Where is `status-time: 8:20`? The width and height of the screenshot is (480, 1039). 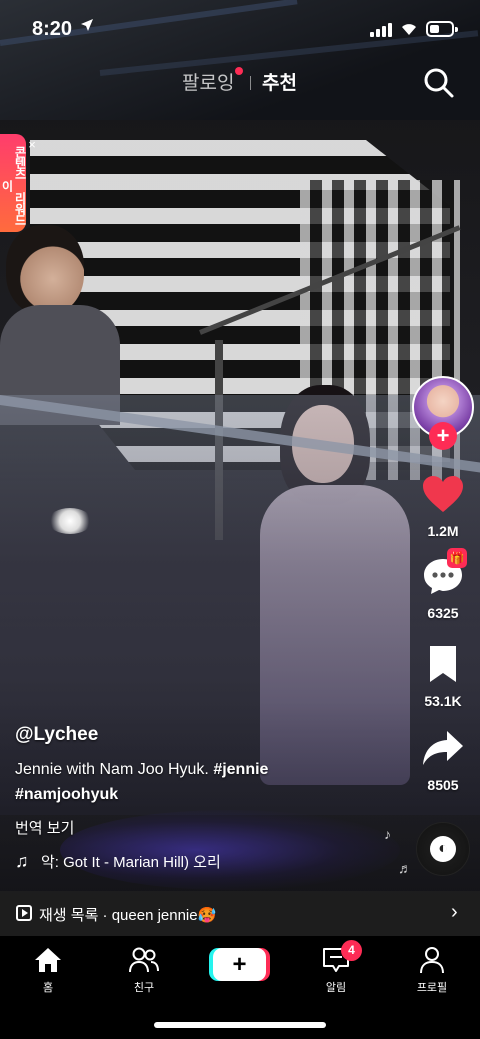
status-time: 8:20 is located at coordinates (52, 29).